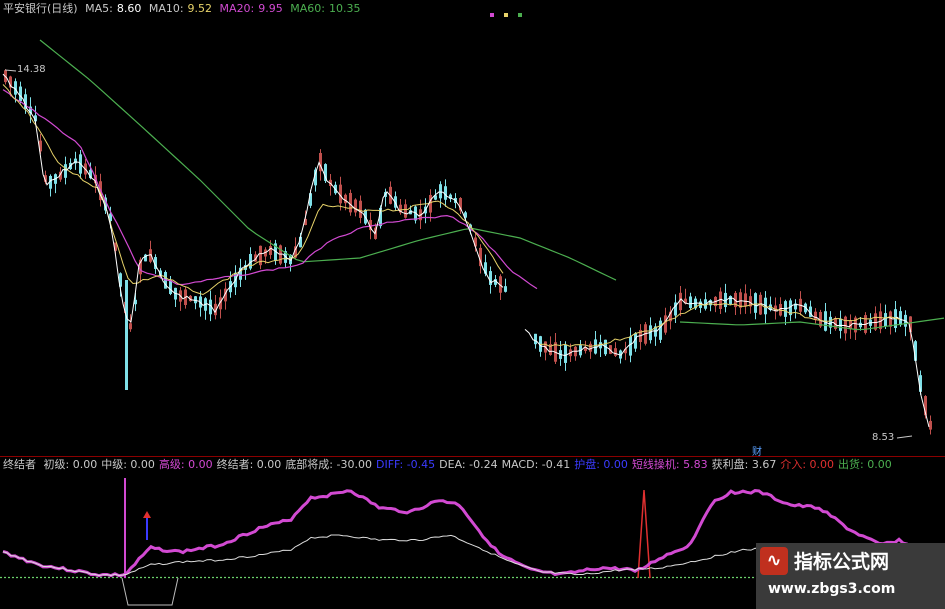 This screenshot has width=945, height=609. I want to click on up-arrow-icon, so click(147, 514).